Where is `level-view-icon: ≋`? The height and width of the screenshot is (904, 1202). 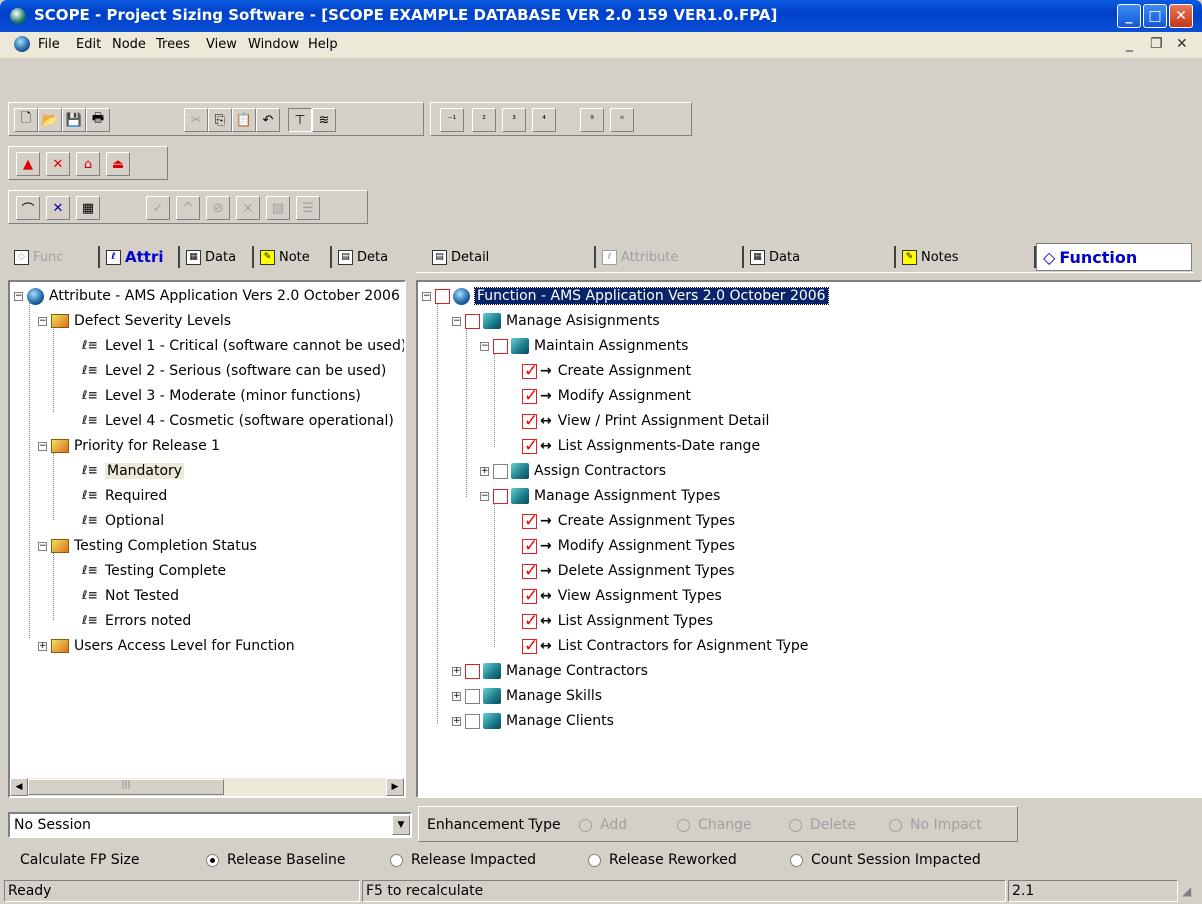 level-view-icon: ≋ is located at coordinates (324, 120).